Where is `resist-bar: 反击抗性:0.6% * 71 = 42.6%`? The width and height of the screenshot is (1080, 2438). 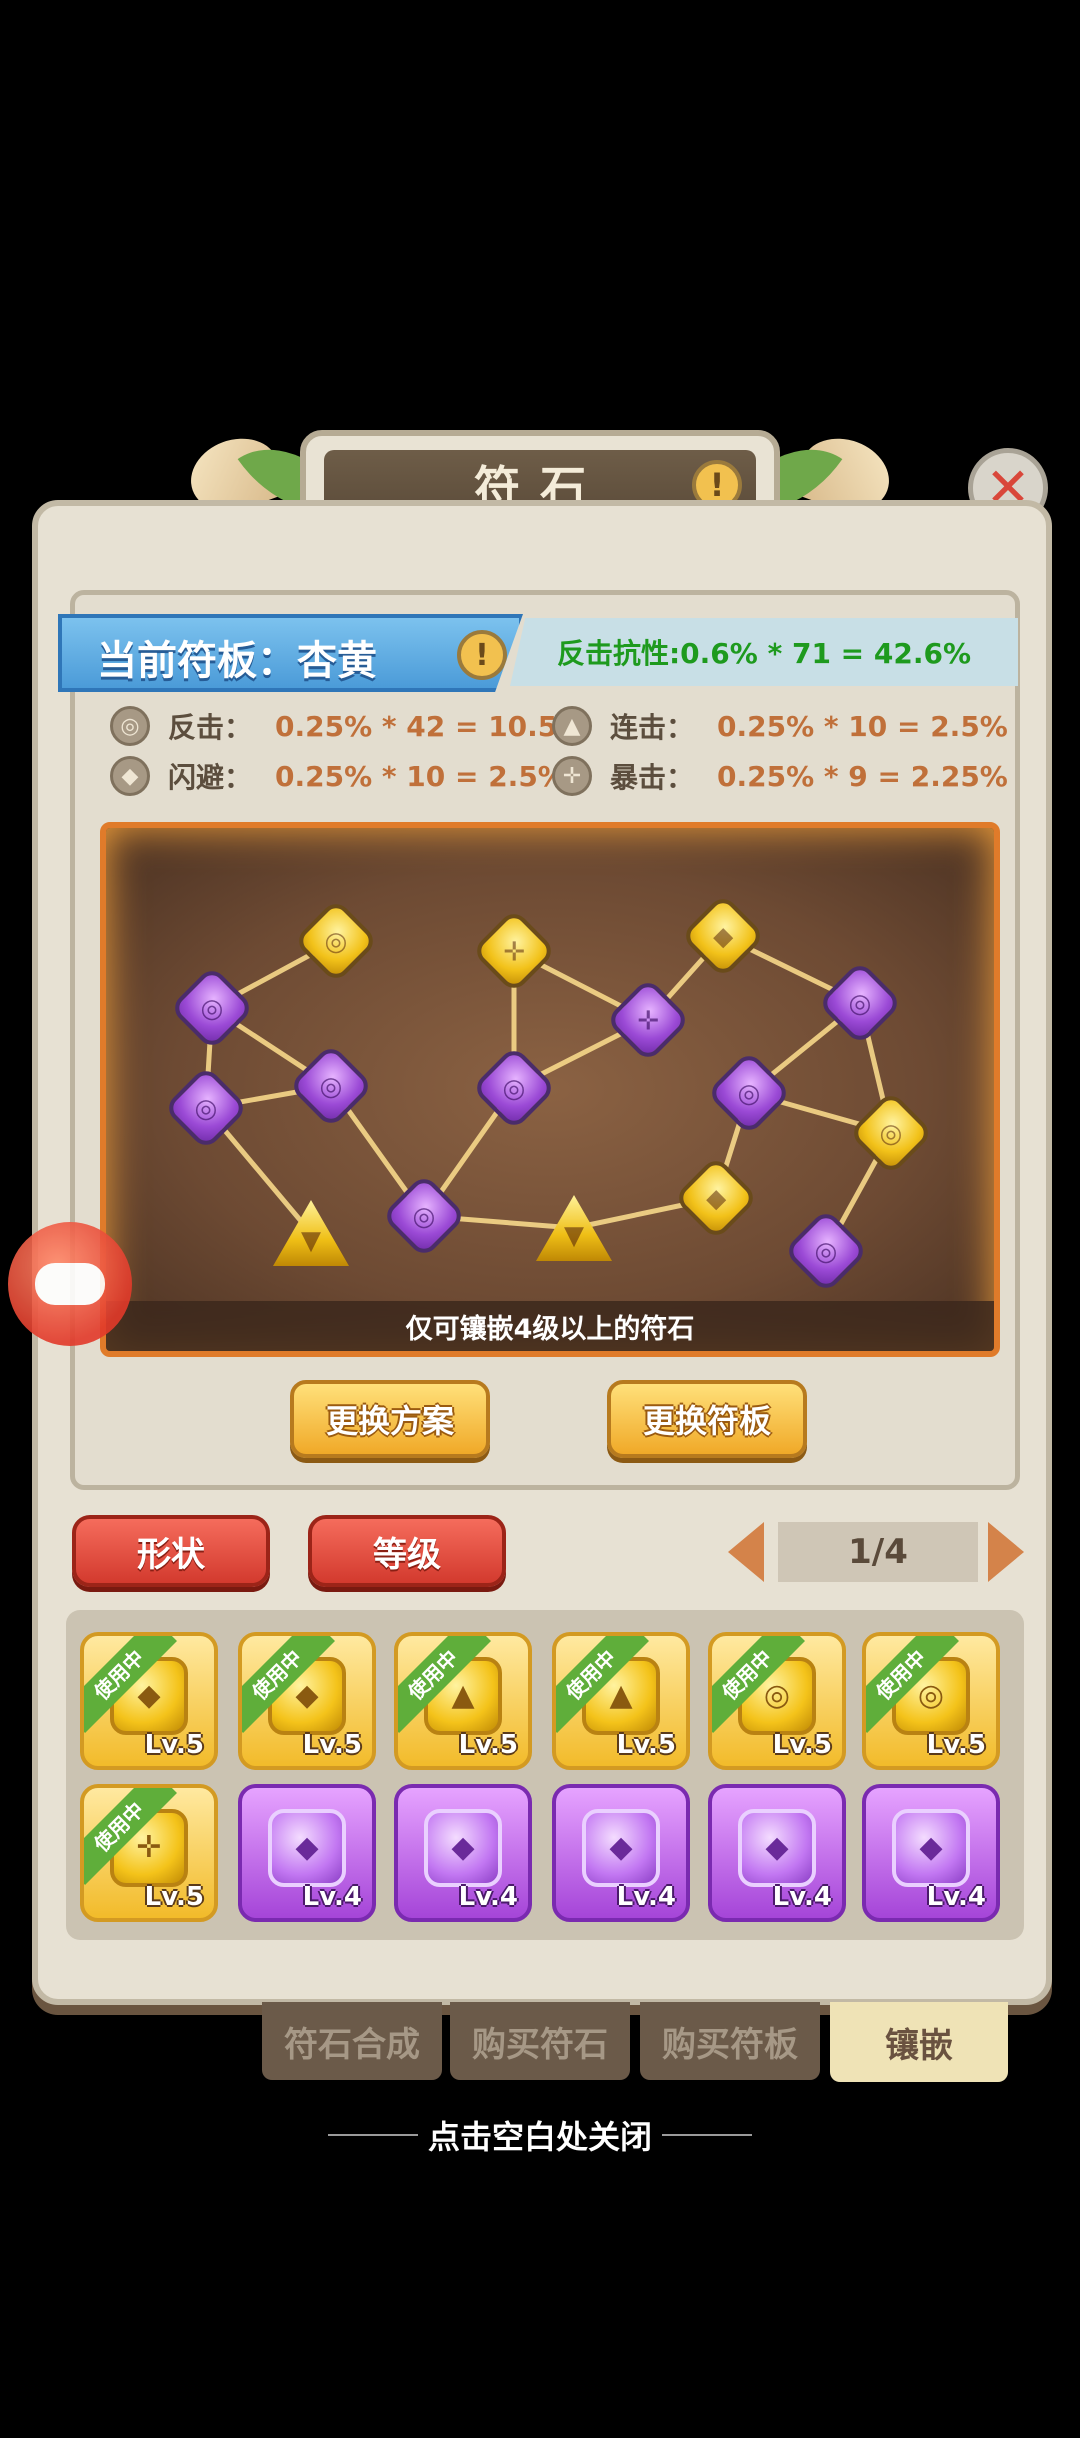
resist-bar: 反击抗性:0.6% * 71 = 42.6% is located at coordinates (764, 652).